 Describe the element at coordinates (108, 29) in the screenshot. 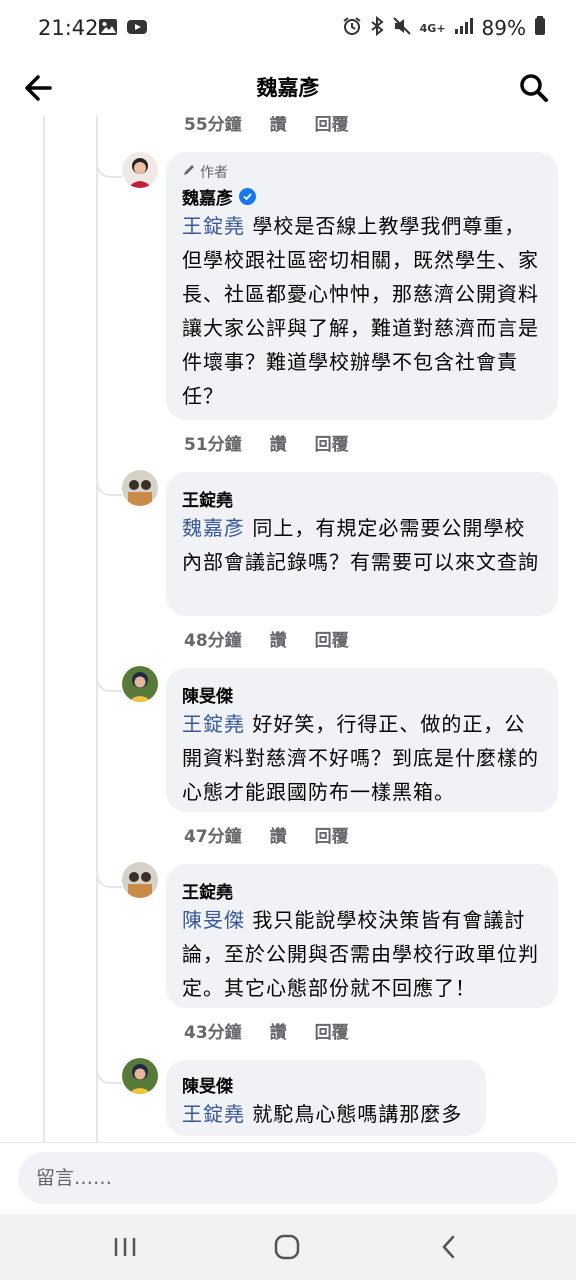

I see `gallery-icon` at that location.